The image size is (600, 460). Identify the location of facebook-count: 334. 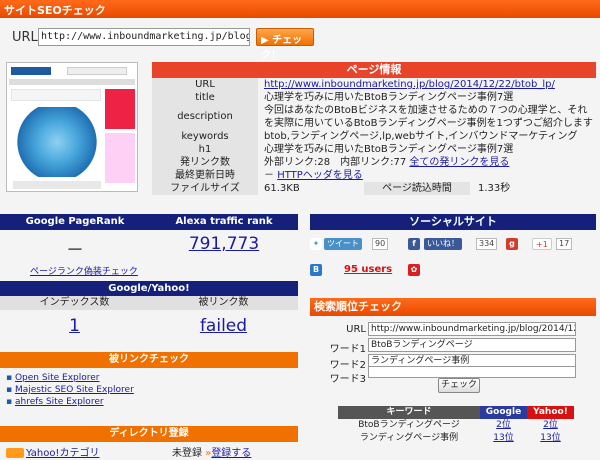
(487, 244).